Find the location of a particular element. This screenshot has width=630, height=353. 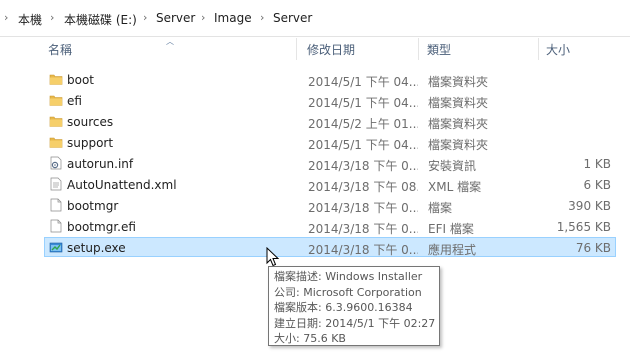

column-header-date: 修改日期 is located at coordinates (331, 49).